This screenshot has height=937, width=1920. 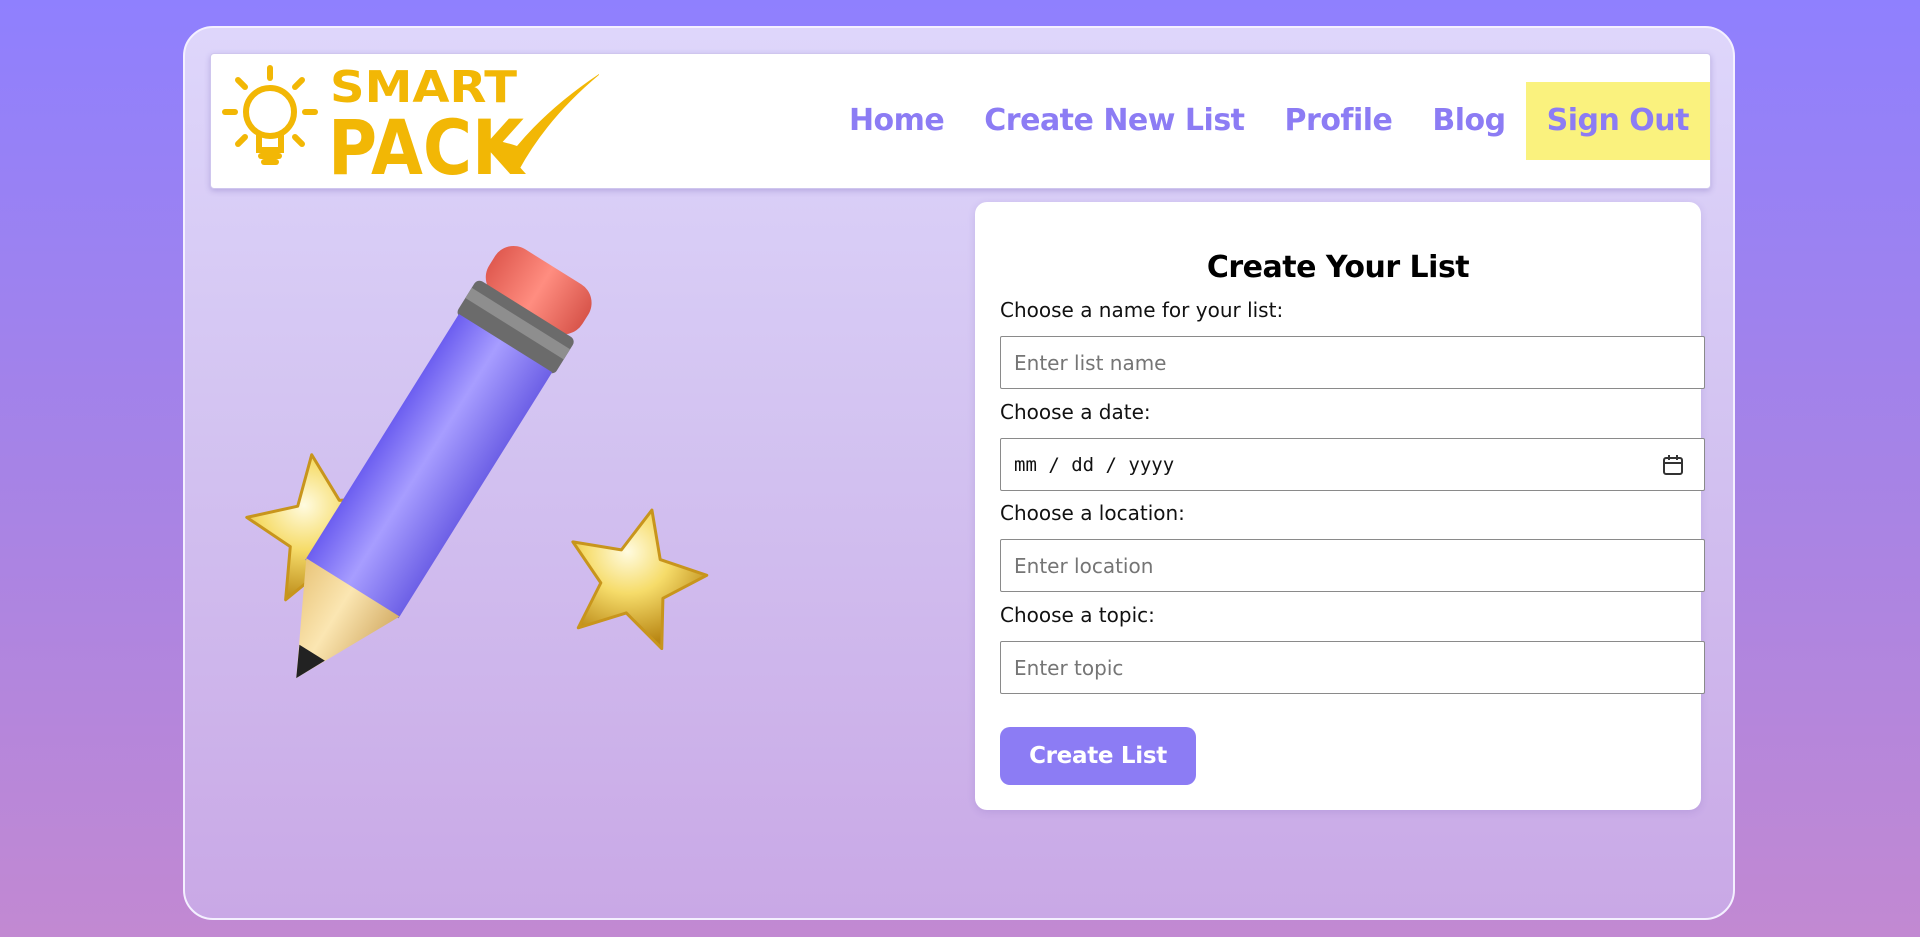 What do you see at coordinates (1673, 465) in the screenshot?
I see `calendar-icon` at bounding box center [1673, 465].